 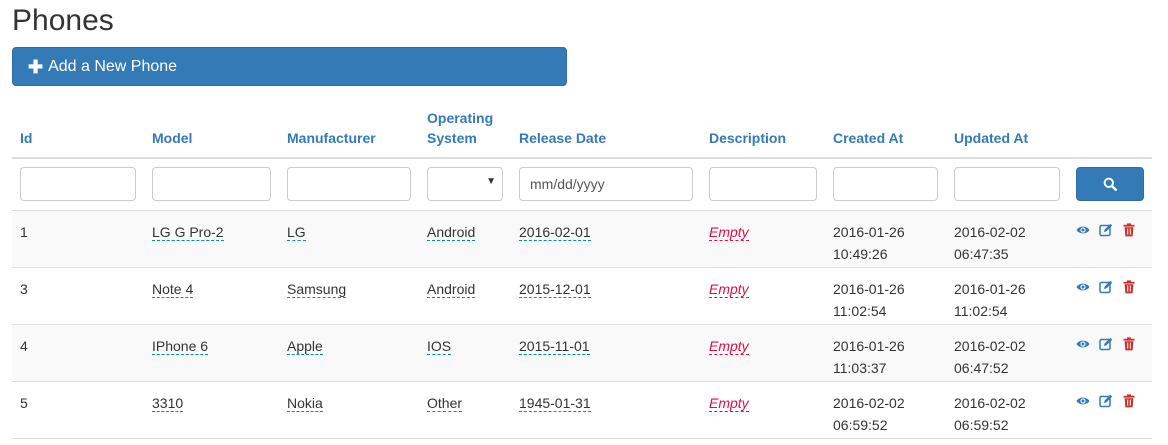 I want to click on cell-id: 1, so click(x=78, y=239).